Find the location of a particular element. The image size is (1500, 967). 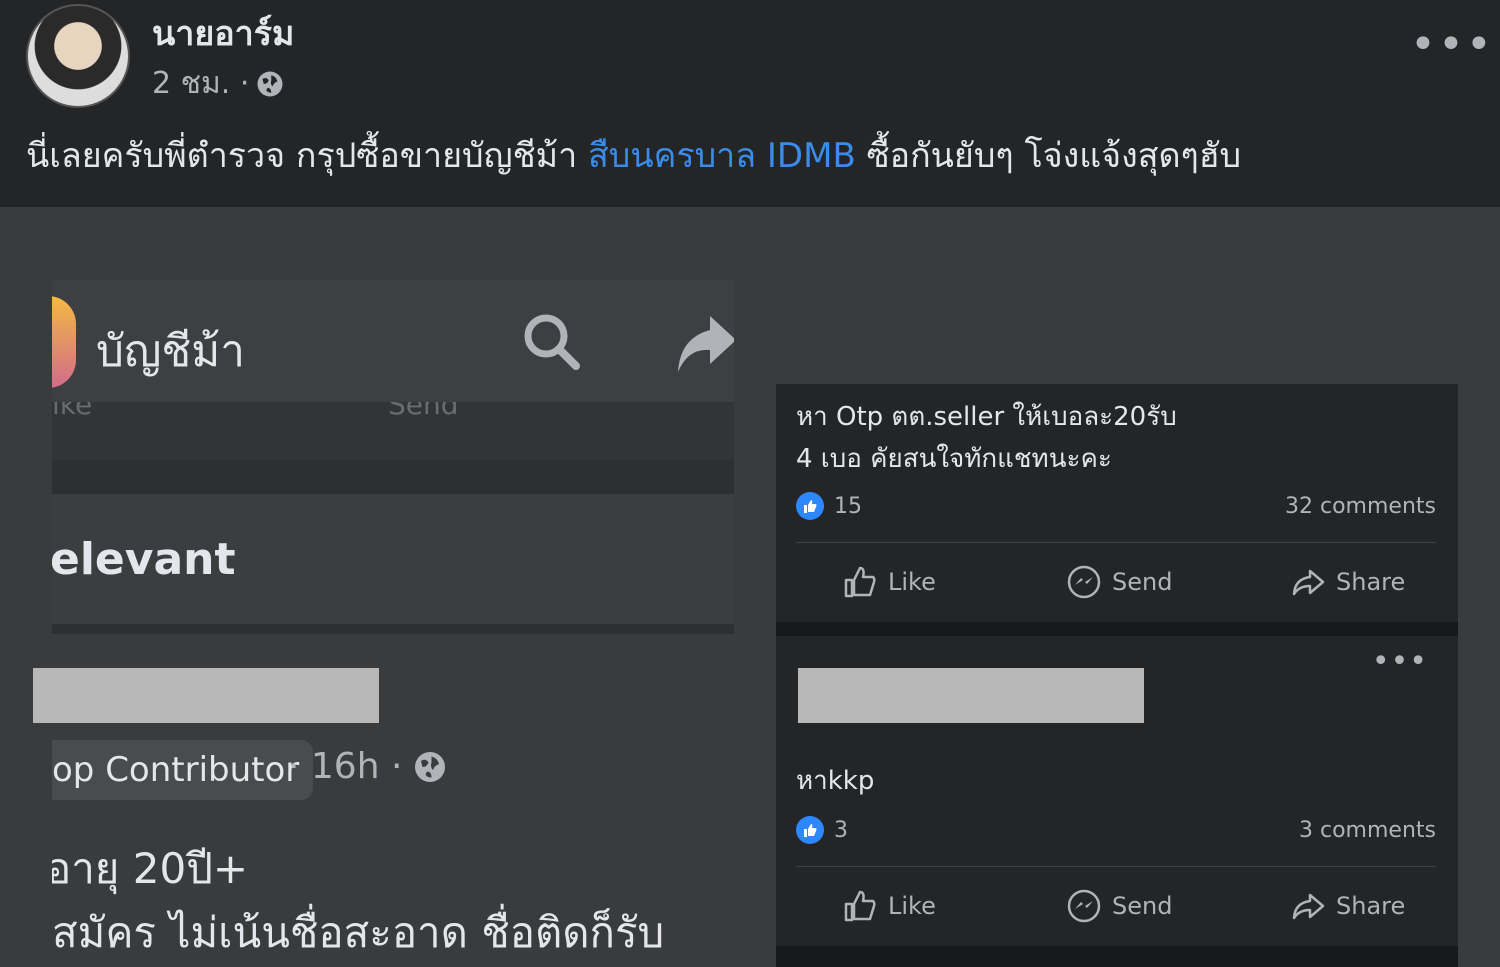

reaction-summary: 15 is located at coordinates (829, 506).